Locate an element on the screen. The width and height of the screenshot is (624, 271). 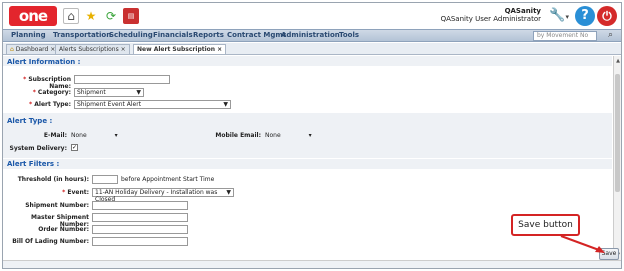
footer-bar is located at coordinates (312, 264).